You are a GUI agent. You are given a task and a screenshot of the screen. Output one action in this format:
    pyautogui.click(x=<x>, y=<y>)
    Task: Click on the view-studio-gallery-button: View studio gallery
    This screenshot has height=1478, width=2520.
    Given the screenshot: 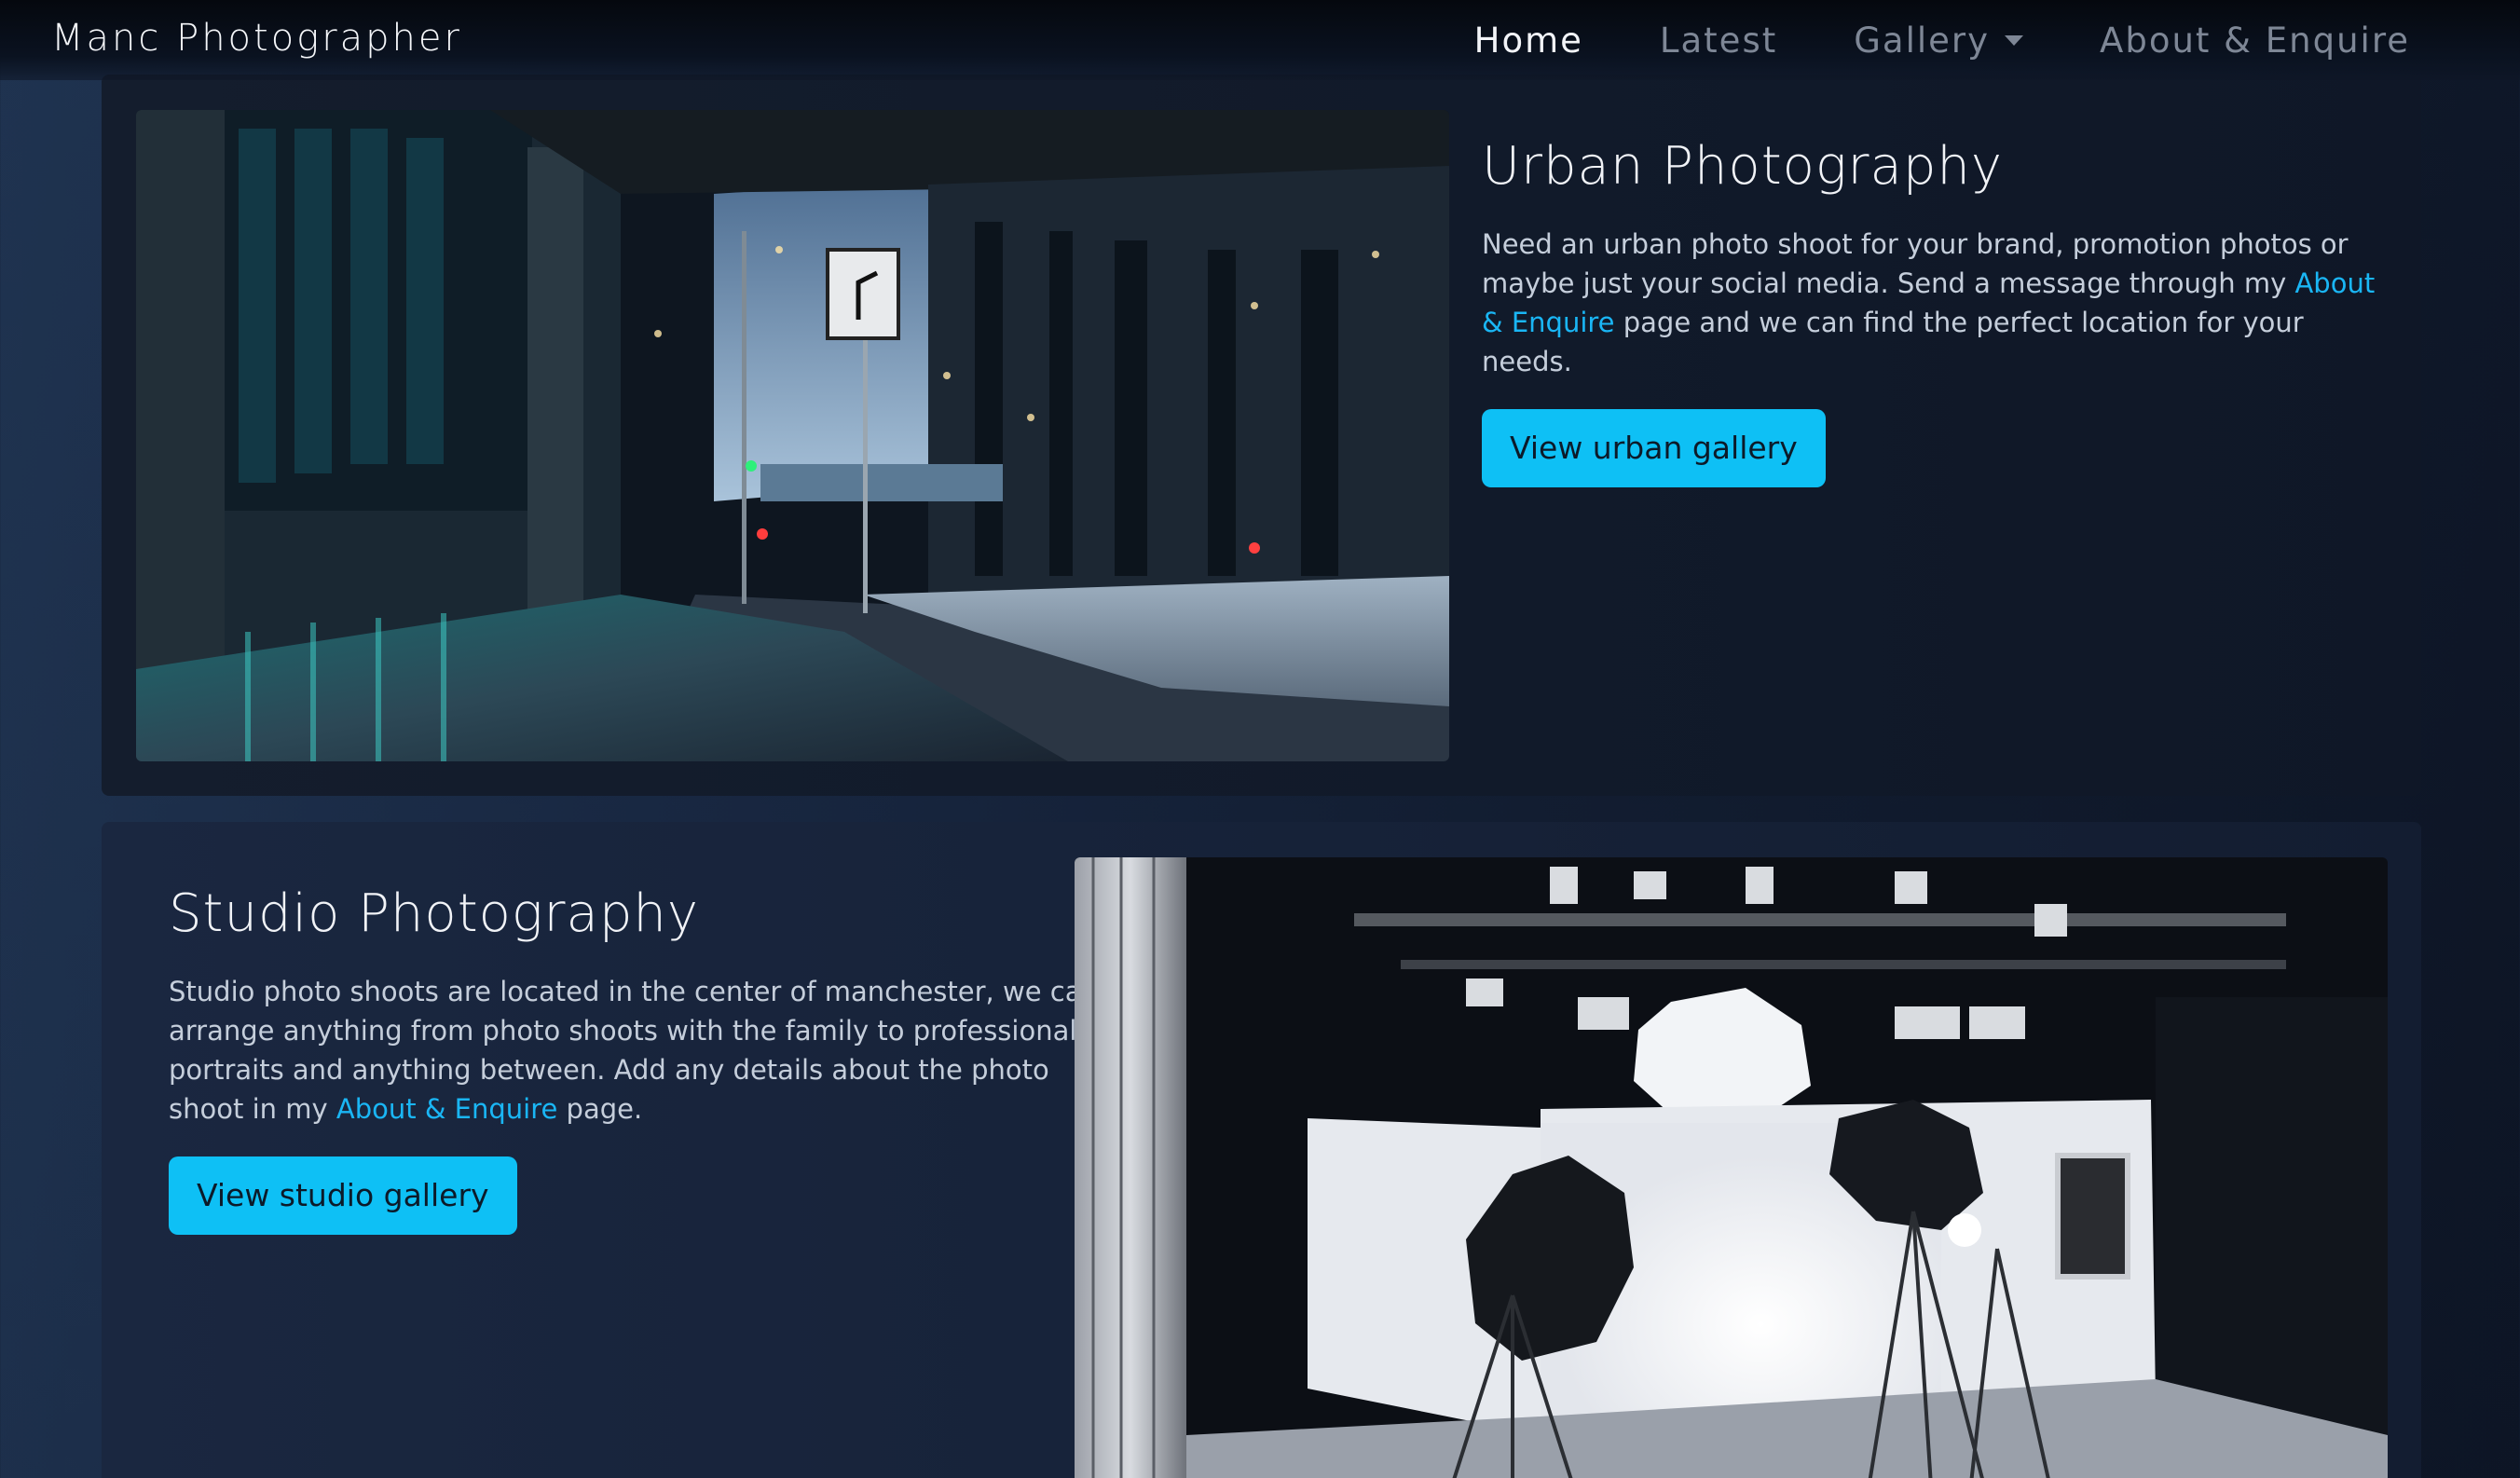 What is the action you would take?
    pyautogui.click(x=343, y=1195)
    